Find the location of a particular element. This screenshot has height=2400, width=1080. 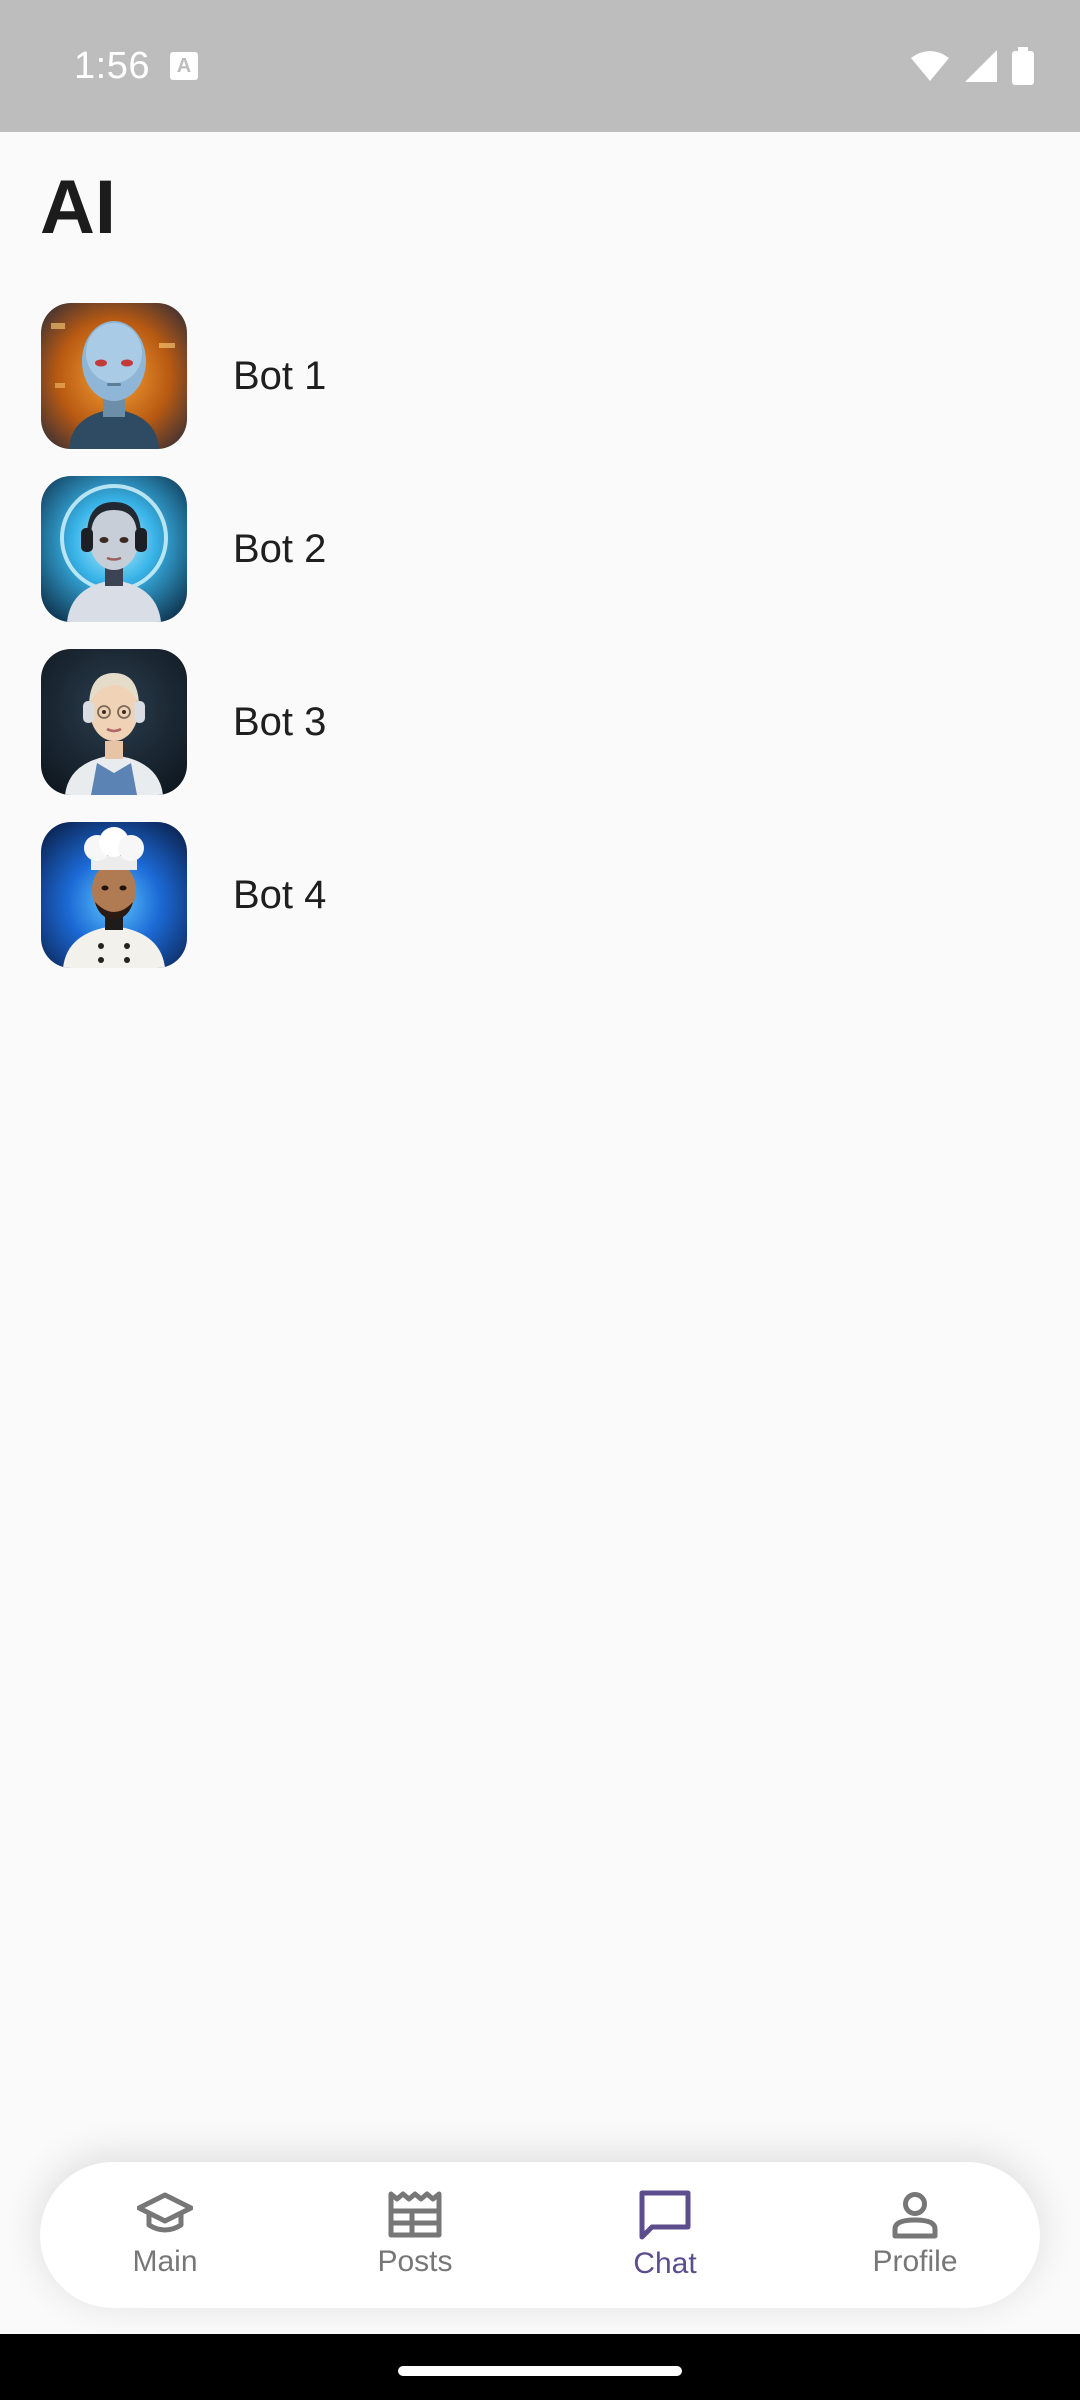

headset-android-portrait-icon is located at coordinates (114, 549).